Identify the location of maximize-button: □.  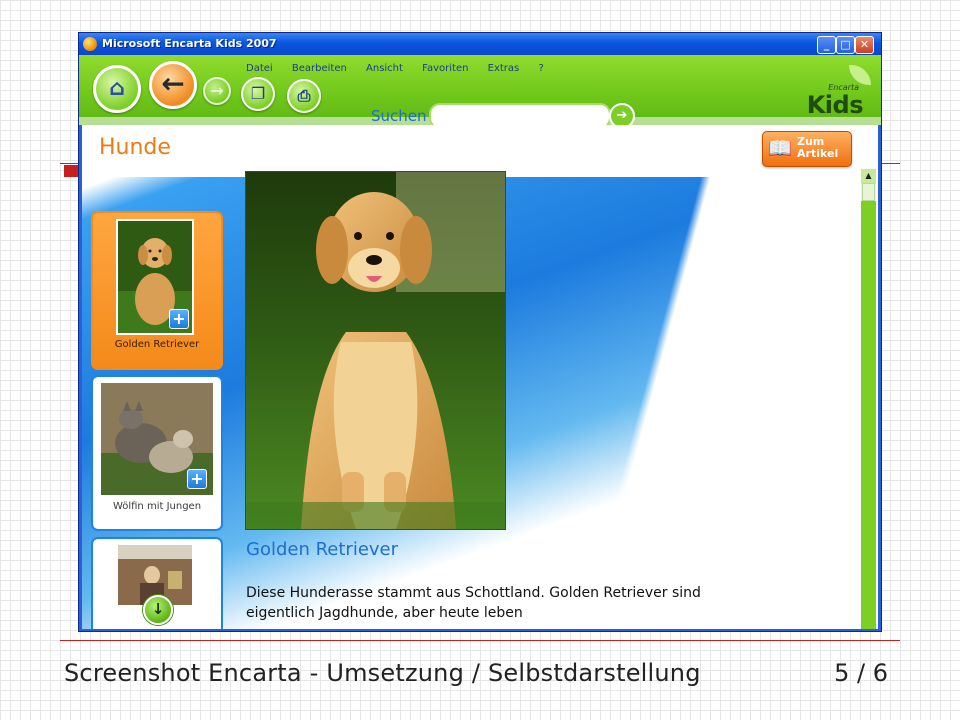
(845, 45).